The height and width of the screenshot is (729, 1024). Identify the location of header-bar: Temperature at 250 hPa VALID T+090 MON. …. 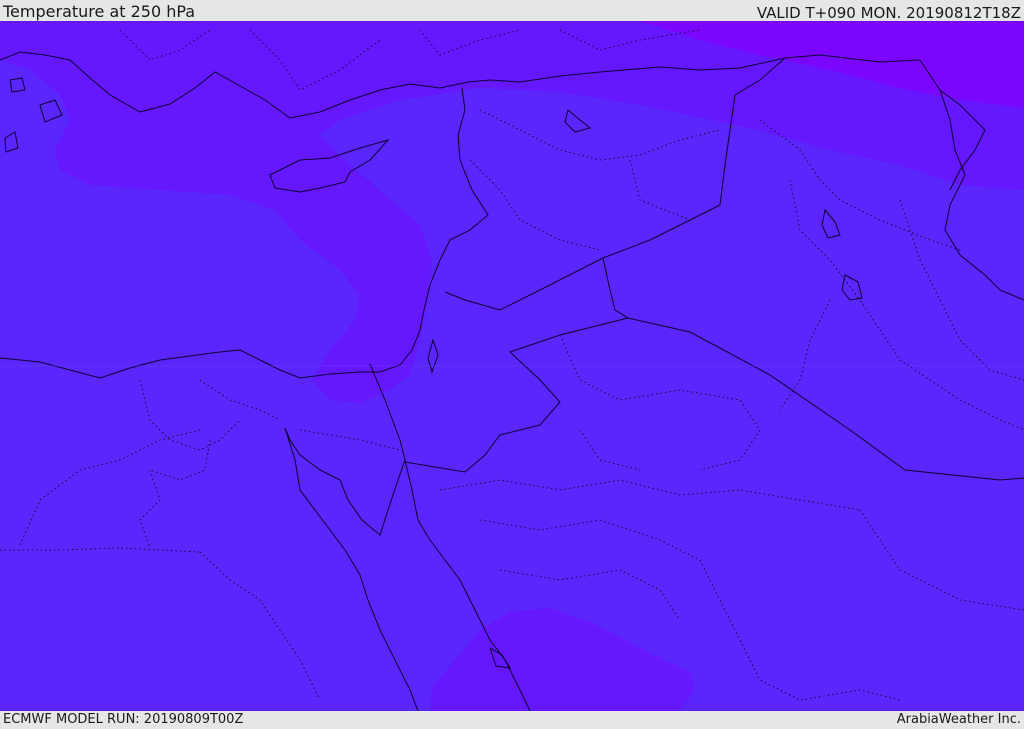
(512, 10).